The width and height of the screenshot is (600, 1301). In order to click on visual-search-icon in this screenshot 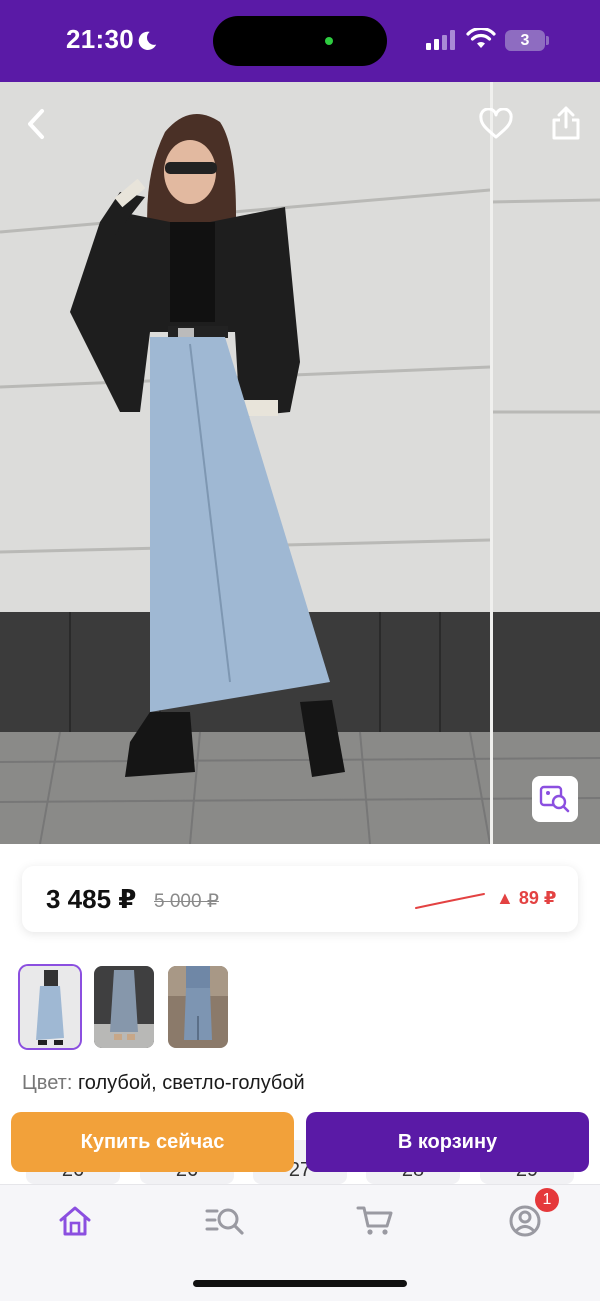, I will do `click(554, 799)`.